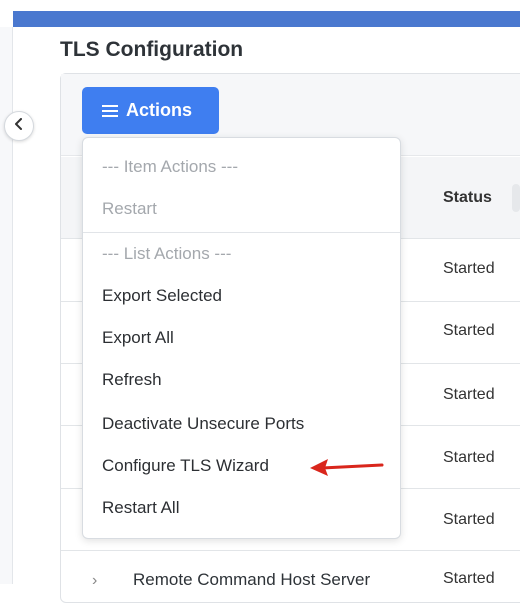 The height and width of the screenshot is (603, 520). Describe the element at coordinates (290, 550) in the screenshot. I see `row-divider` at that location.